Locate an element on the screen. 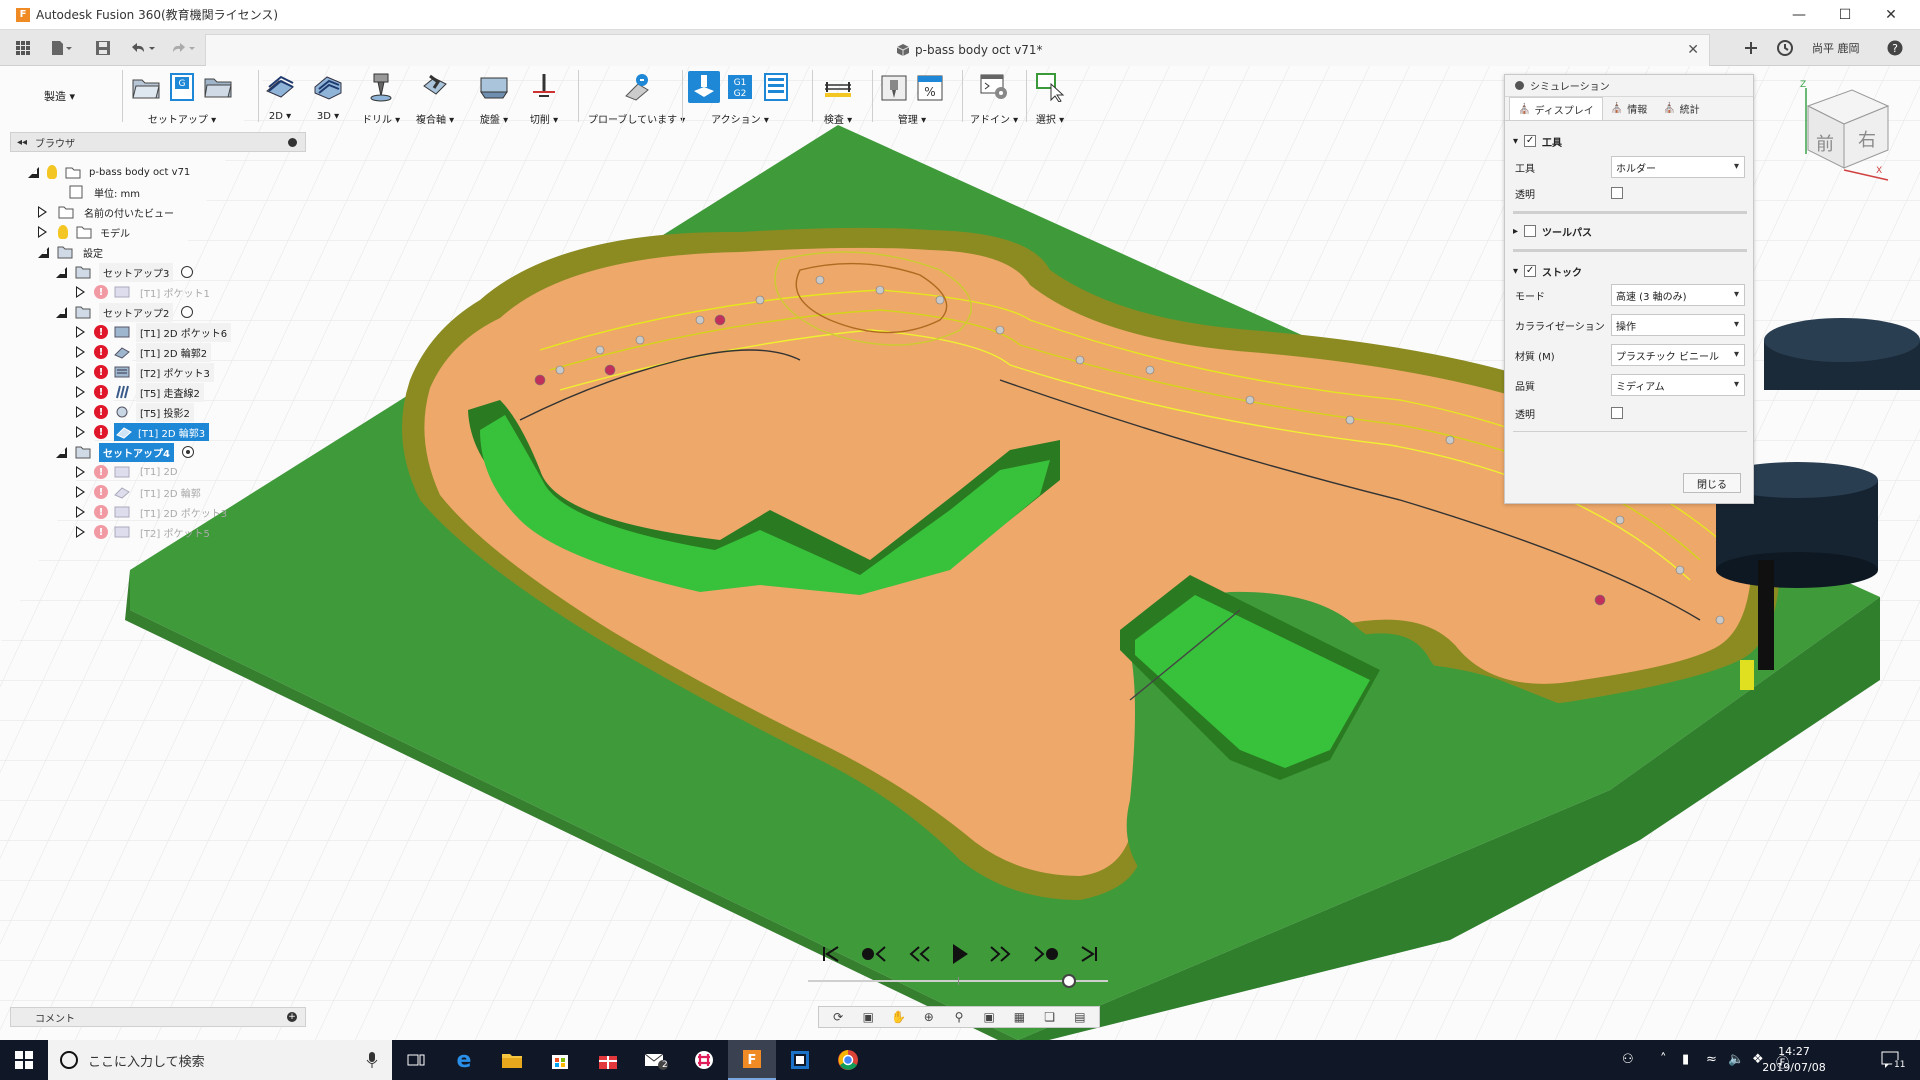 The image size is (1920, 1080). user-account-name: 尚平 鹿岡 is located at coordinates (1836, 48).